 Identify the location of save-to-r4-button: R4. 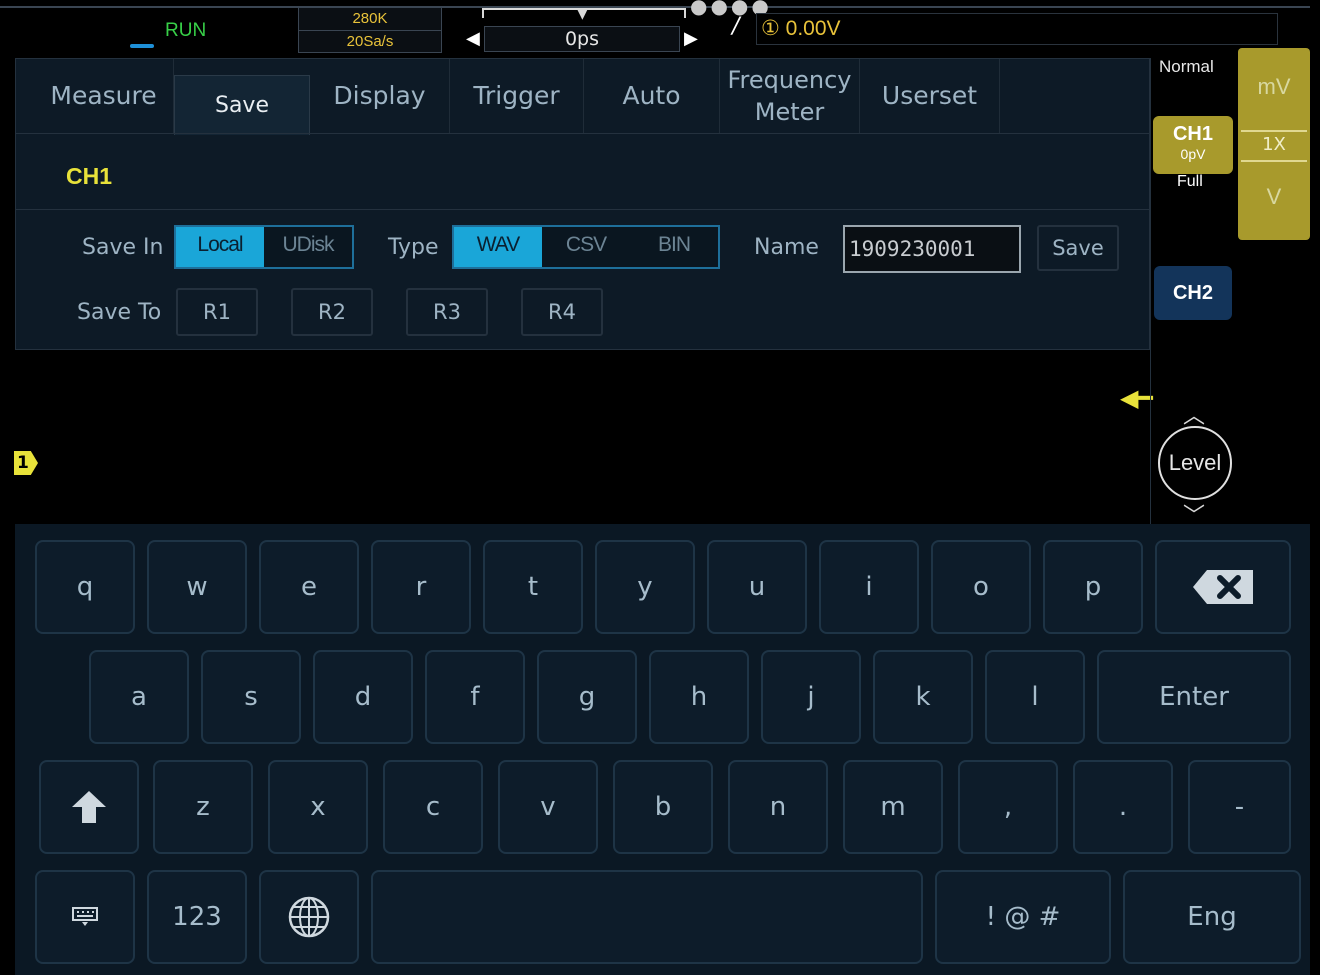
(562, 312).